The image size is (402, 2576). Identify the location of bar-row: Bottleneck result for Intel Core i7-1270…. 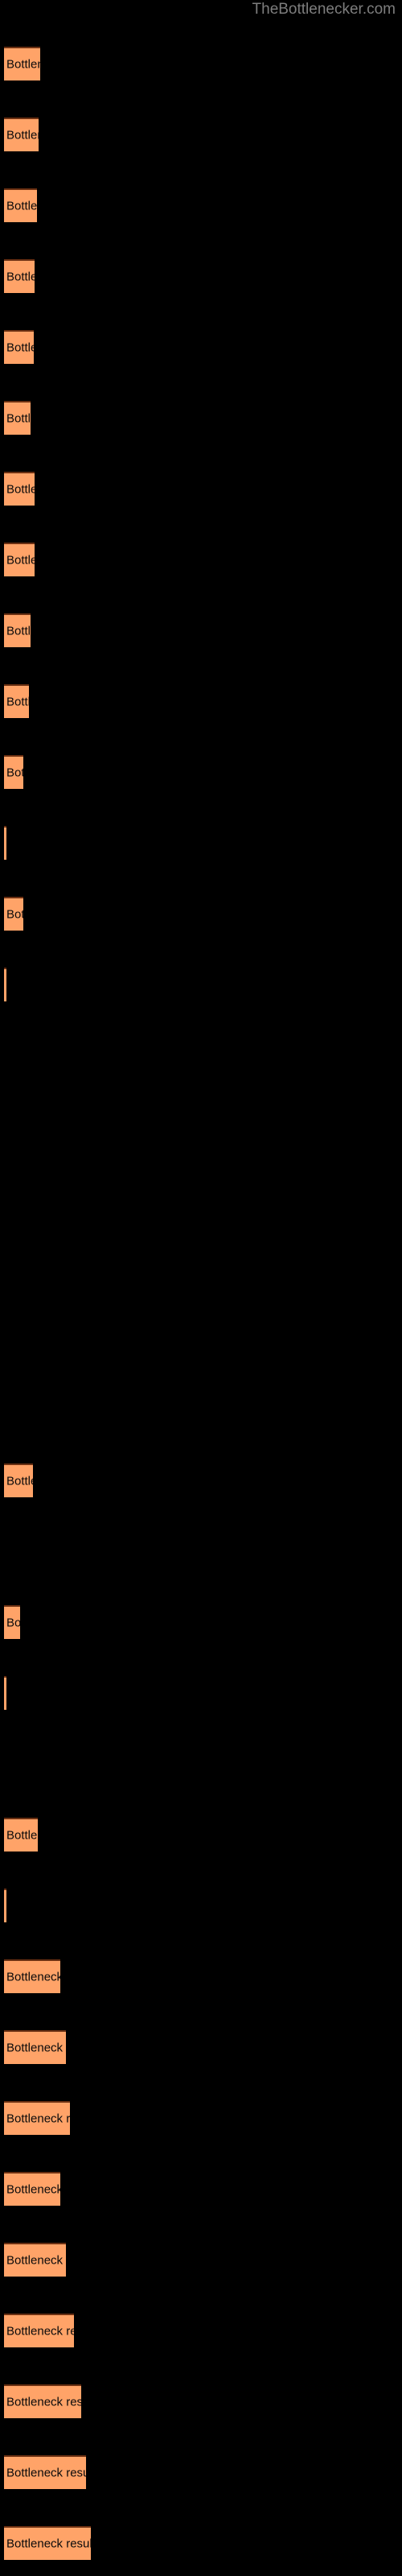
(201, 559).